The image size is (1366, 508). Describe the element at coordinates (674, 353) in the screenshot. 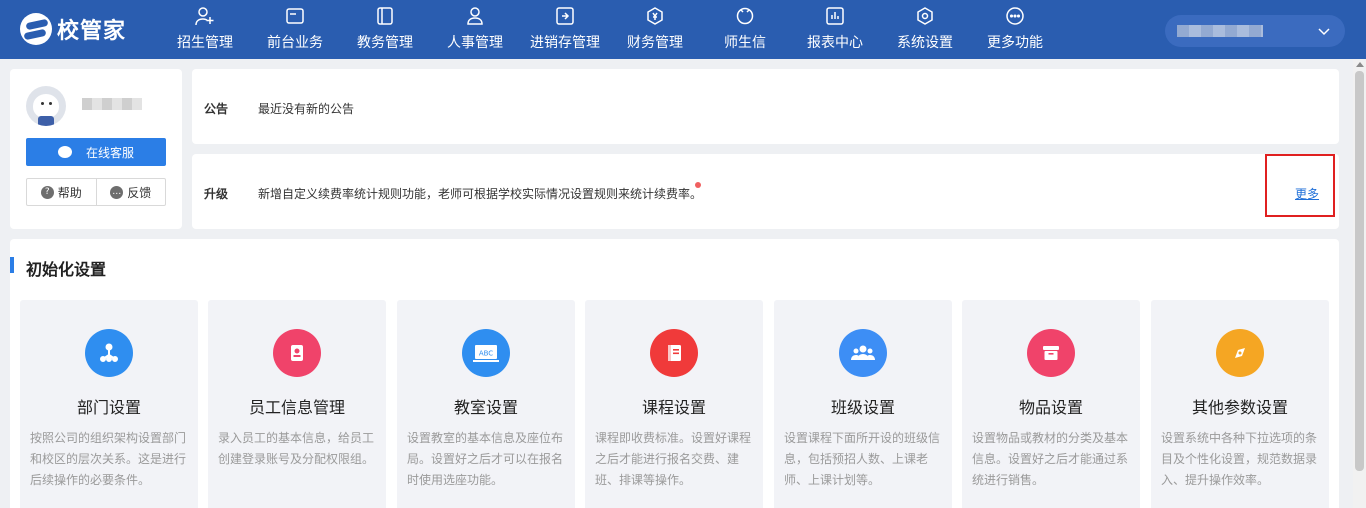

I see `course-icon` at that location.